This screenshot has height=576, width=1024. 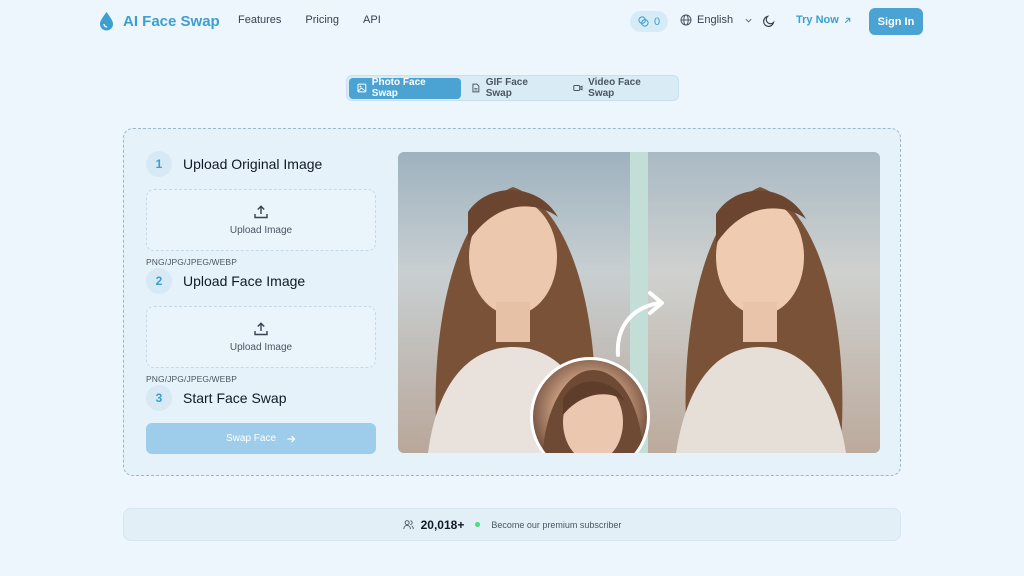 I want to click on subscriber-banner: 20,018+ Become our premium subscriber, so click(x=512, y=524).